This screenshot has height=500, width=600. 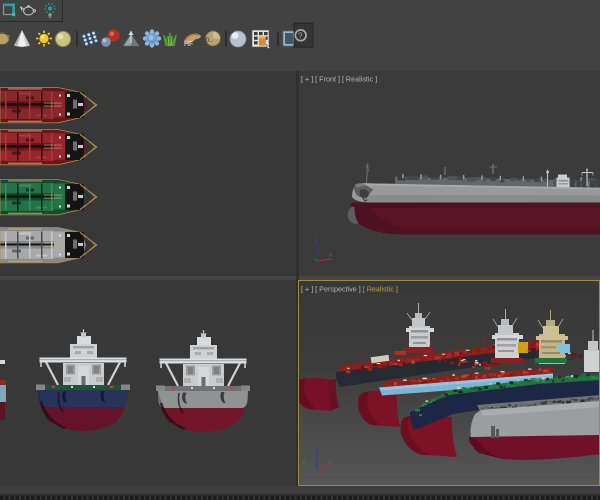 I want to click on svg-text: [ + ] [ Front ] [ Realistic ], so click(x=339, y=79).